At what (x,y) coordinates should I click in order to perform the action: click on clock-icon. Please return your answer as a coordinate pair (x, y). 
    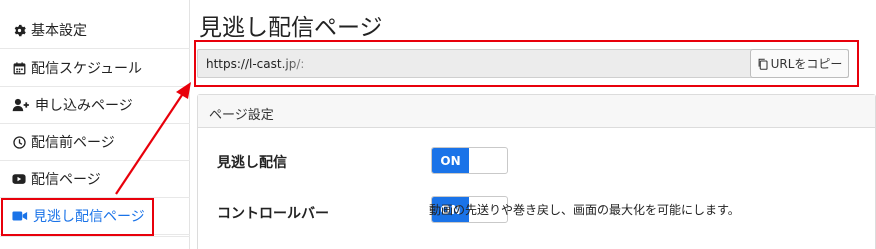
    Looking at the image, I should click on (19, 142).